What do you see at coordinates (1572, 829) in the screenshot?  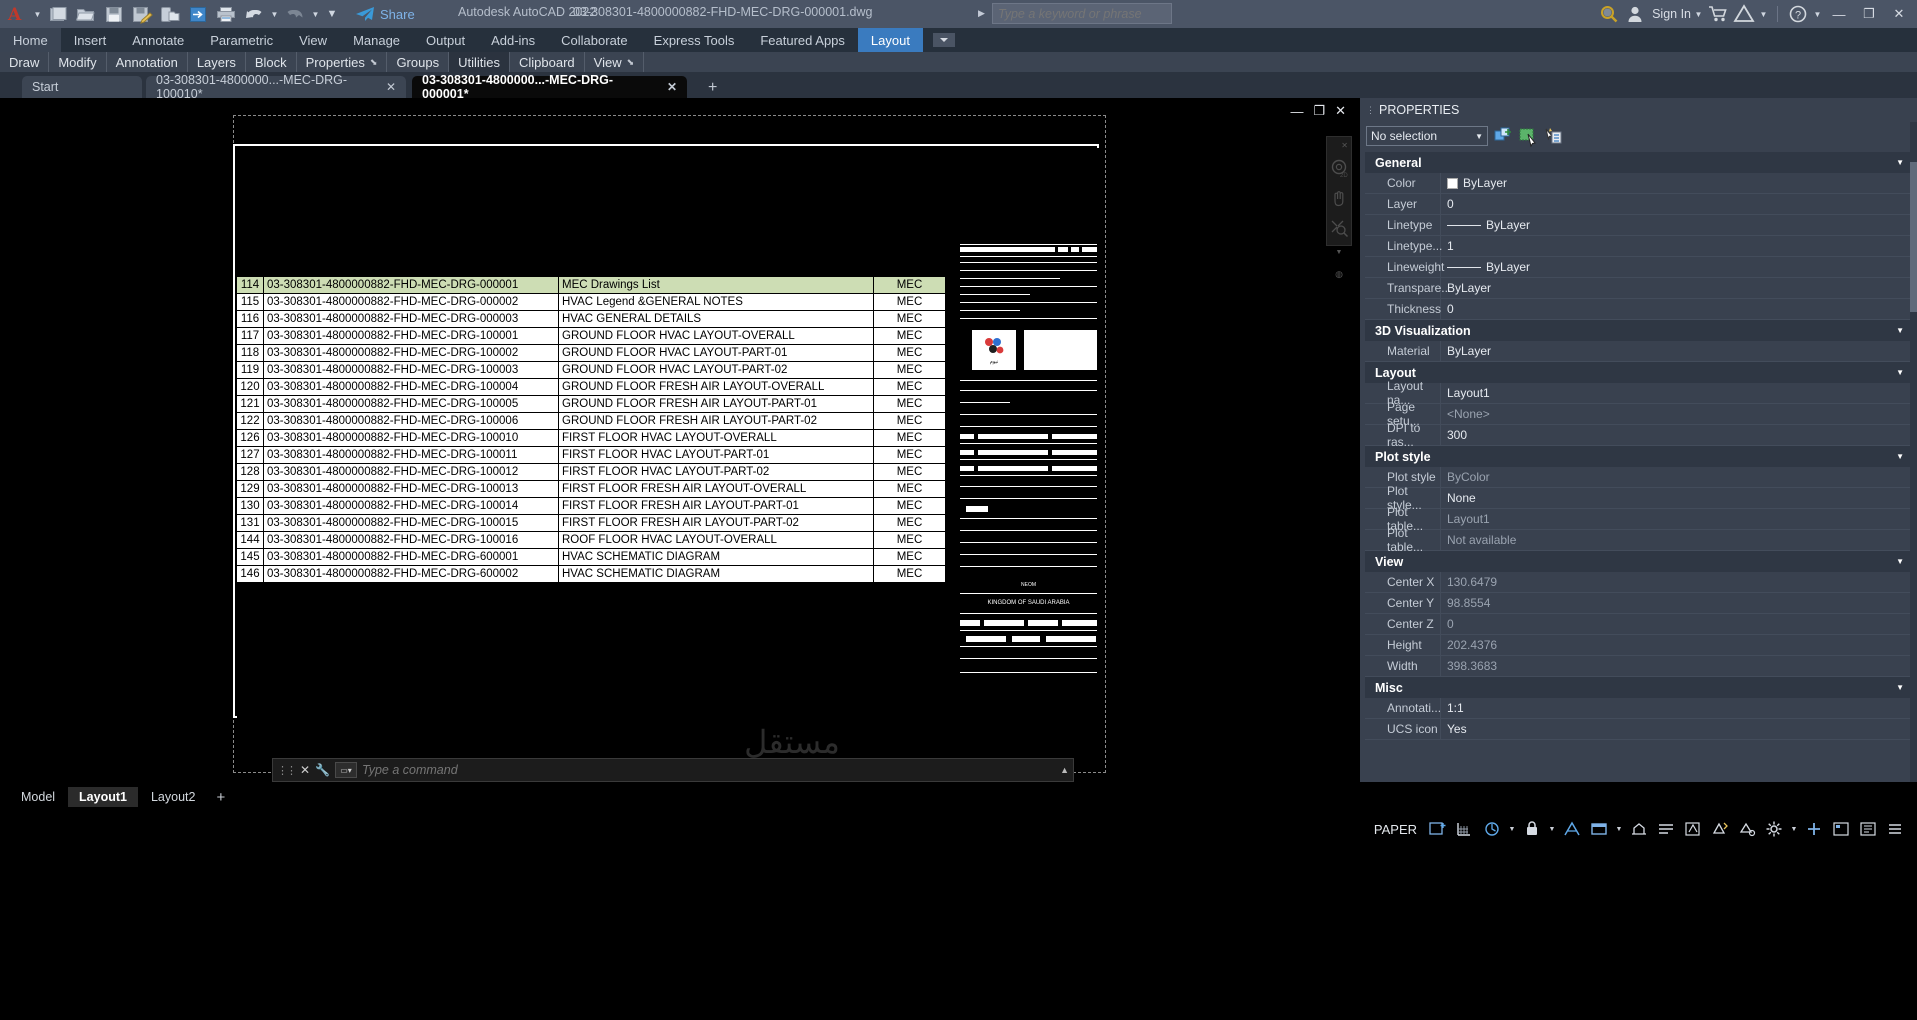 I see `annotation-visibility-icon` at bounding box center [1572, 829].